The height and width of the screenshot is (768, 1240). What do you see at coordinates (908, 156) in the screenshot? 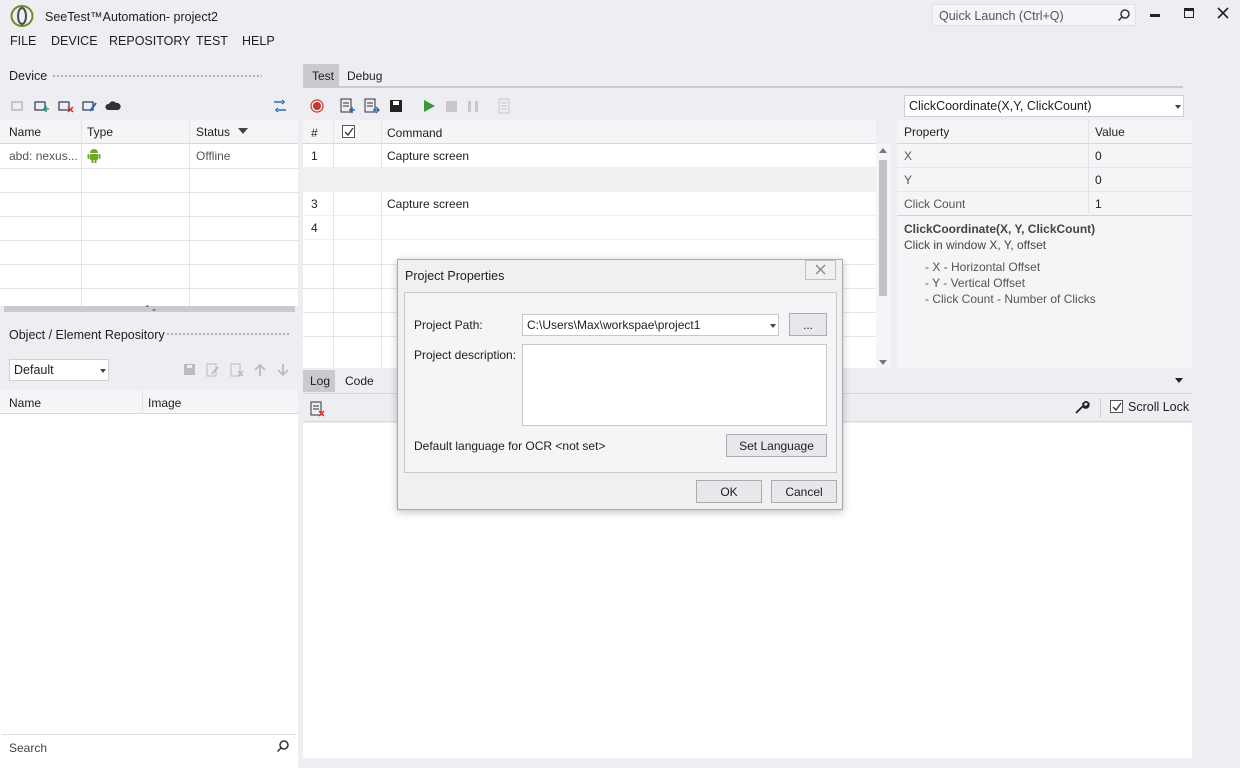
I see `property-name: X` at bounding box center [908, 156].